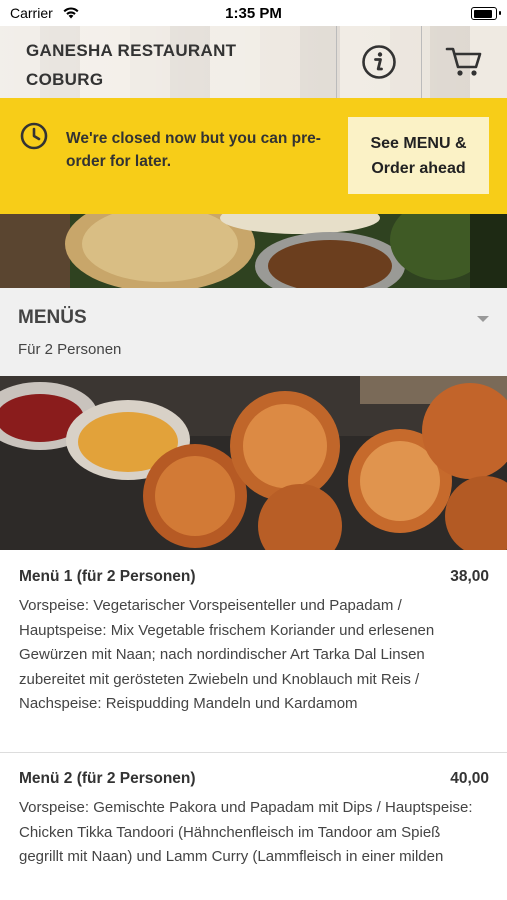  I want to click on cart-button, so click(464, 62).